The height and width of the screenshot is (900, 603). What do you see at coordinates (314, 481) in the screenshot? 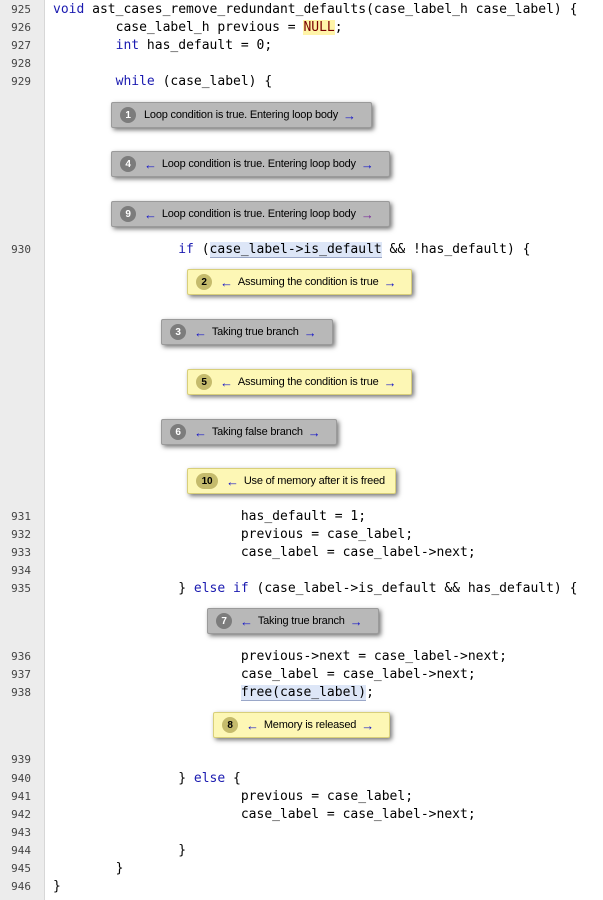
I see `note-text: Use of memory after it is freed` at bounding box center [314, 481].